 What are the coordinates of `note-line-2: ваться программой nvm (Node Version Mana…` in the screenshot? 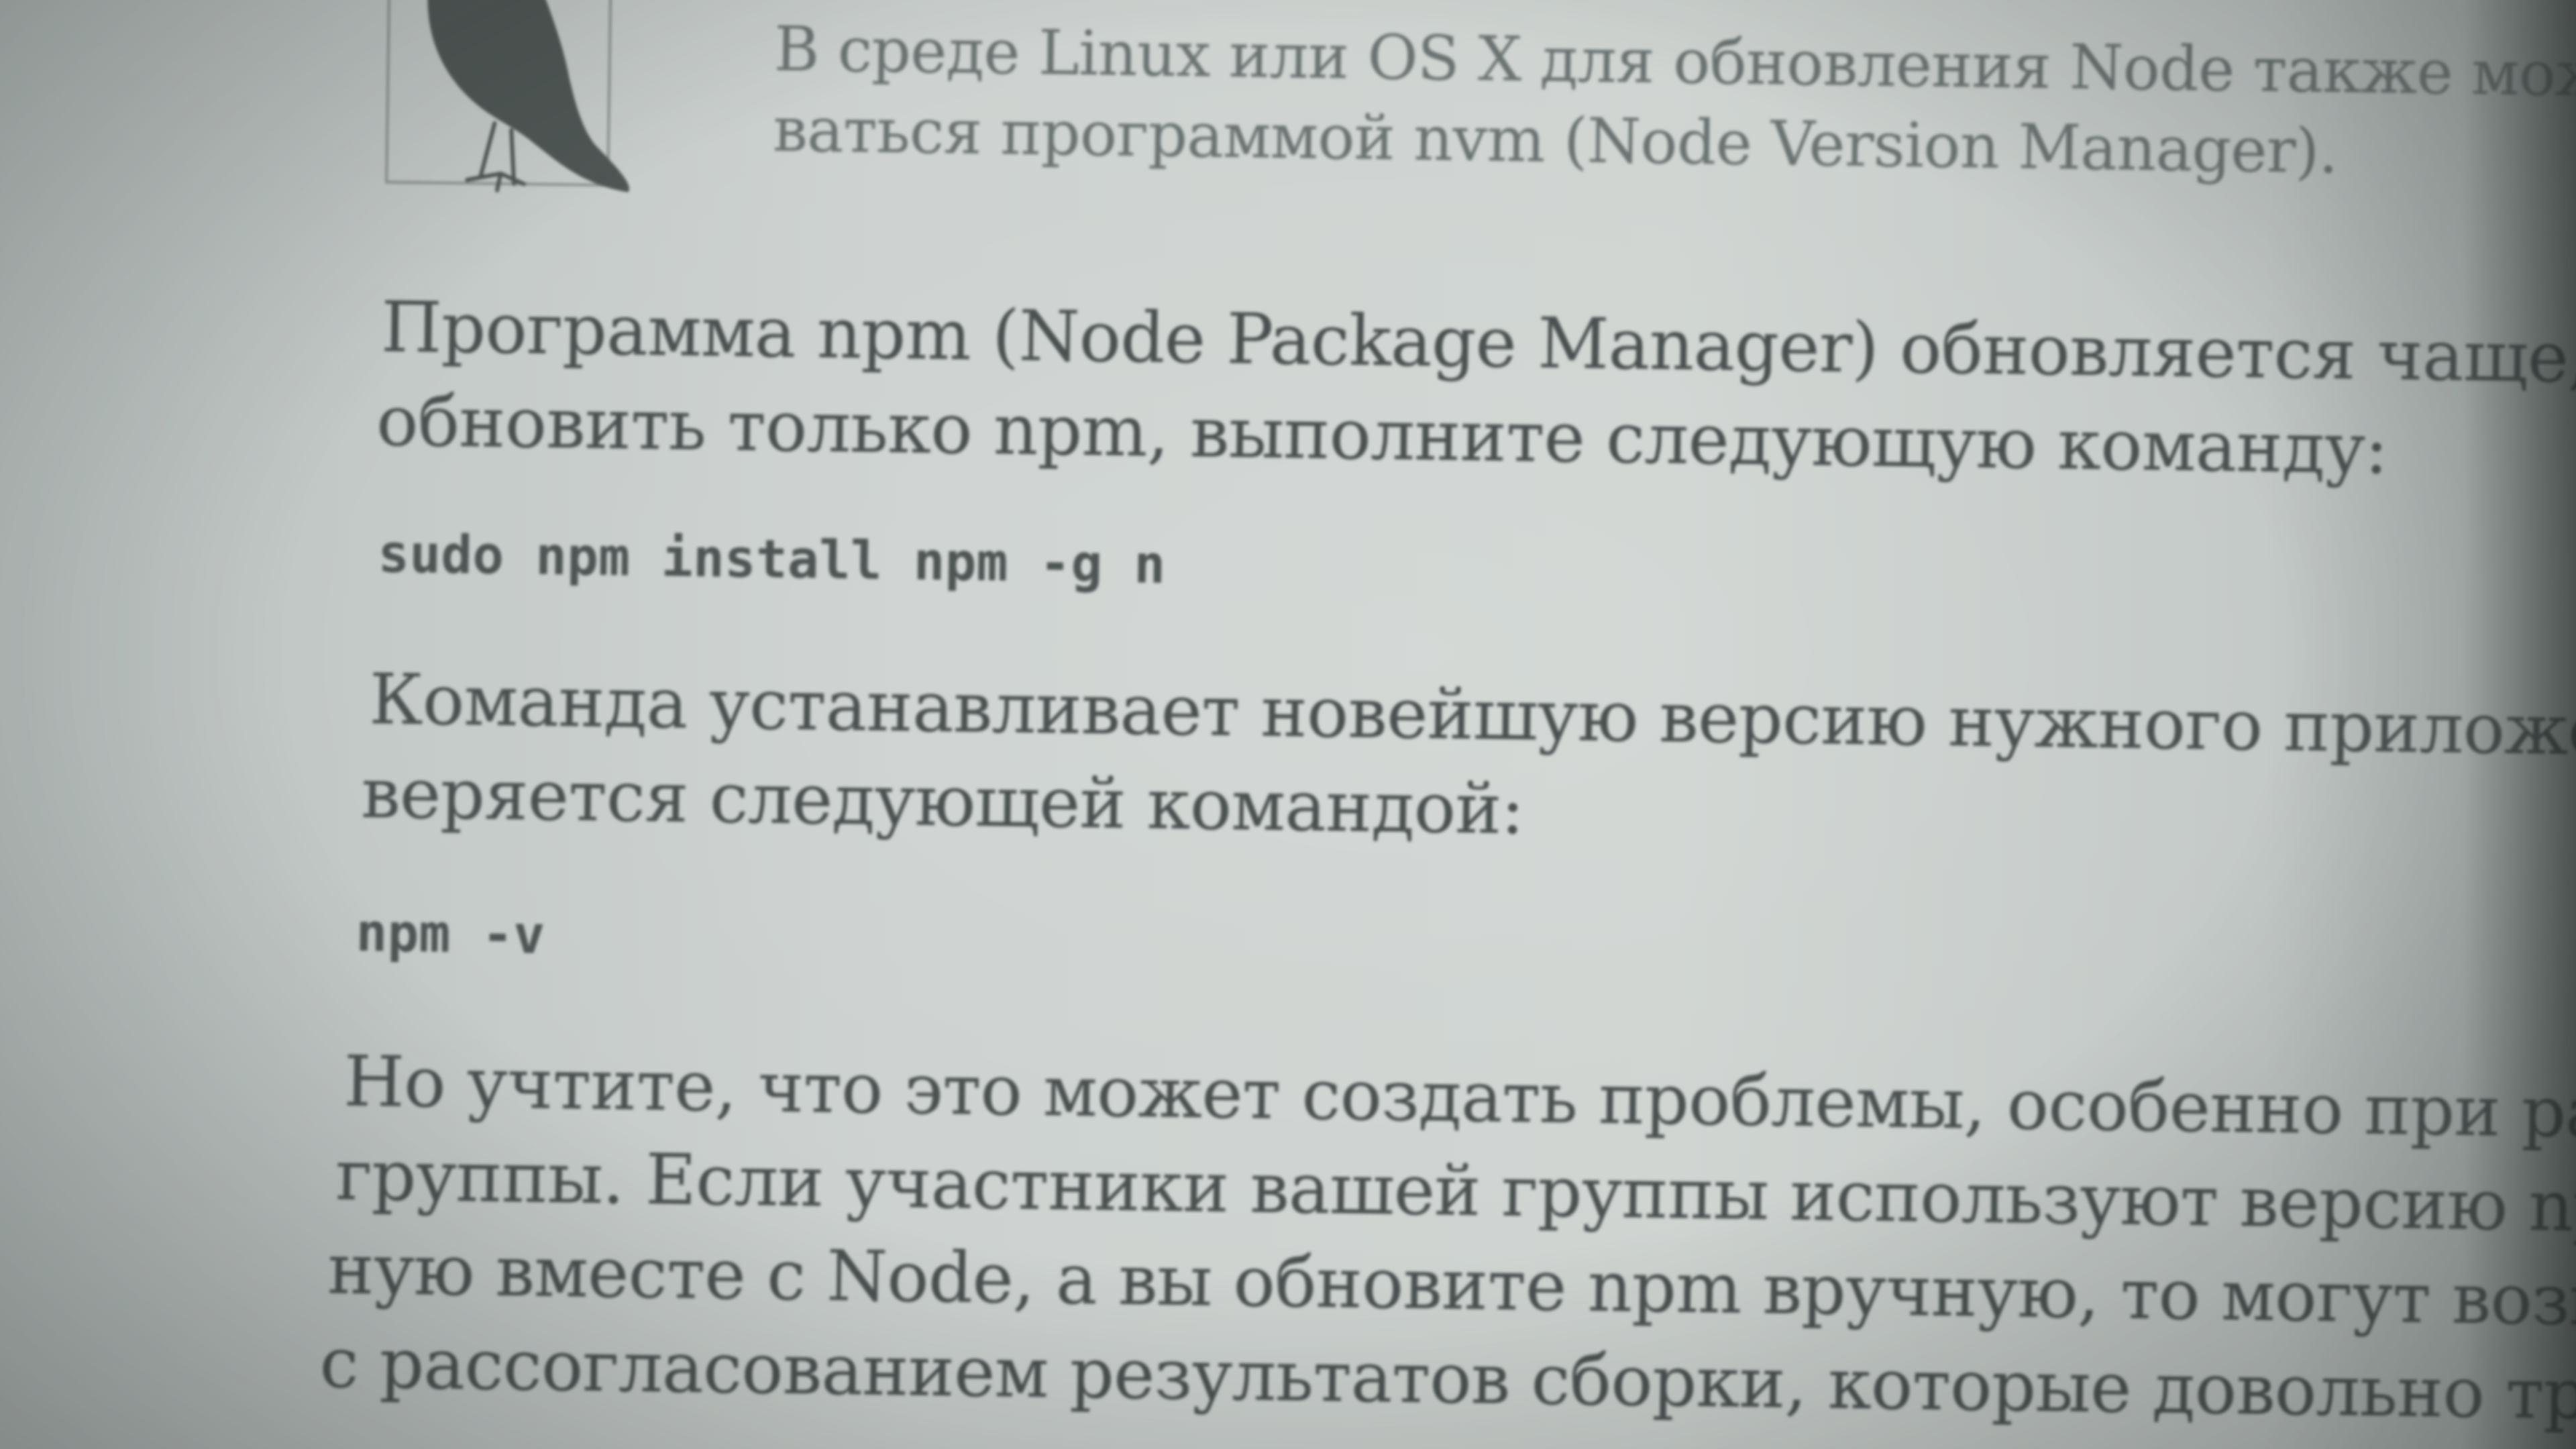 It's located at (1555, 140).